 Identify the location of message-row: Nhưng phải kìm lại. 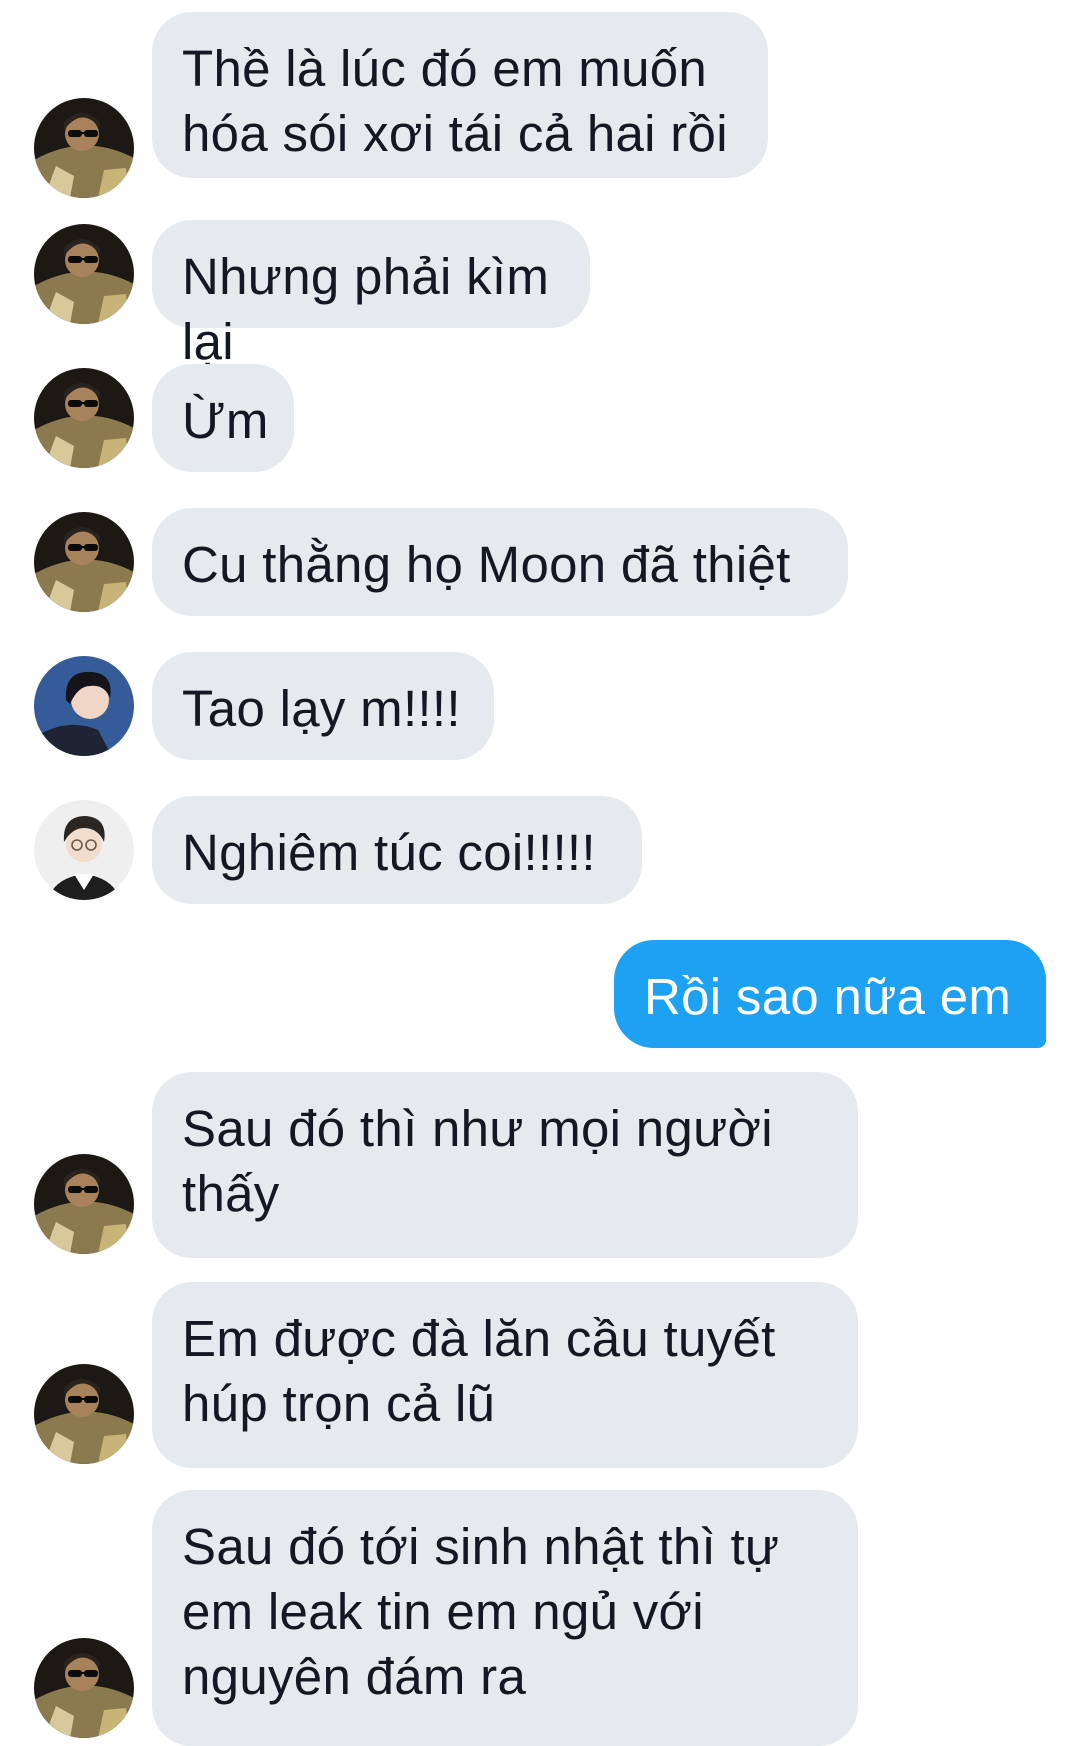
(540, 295).